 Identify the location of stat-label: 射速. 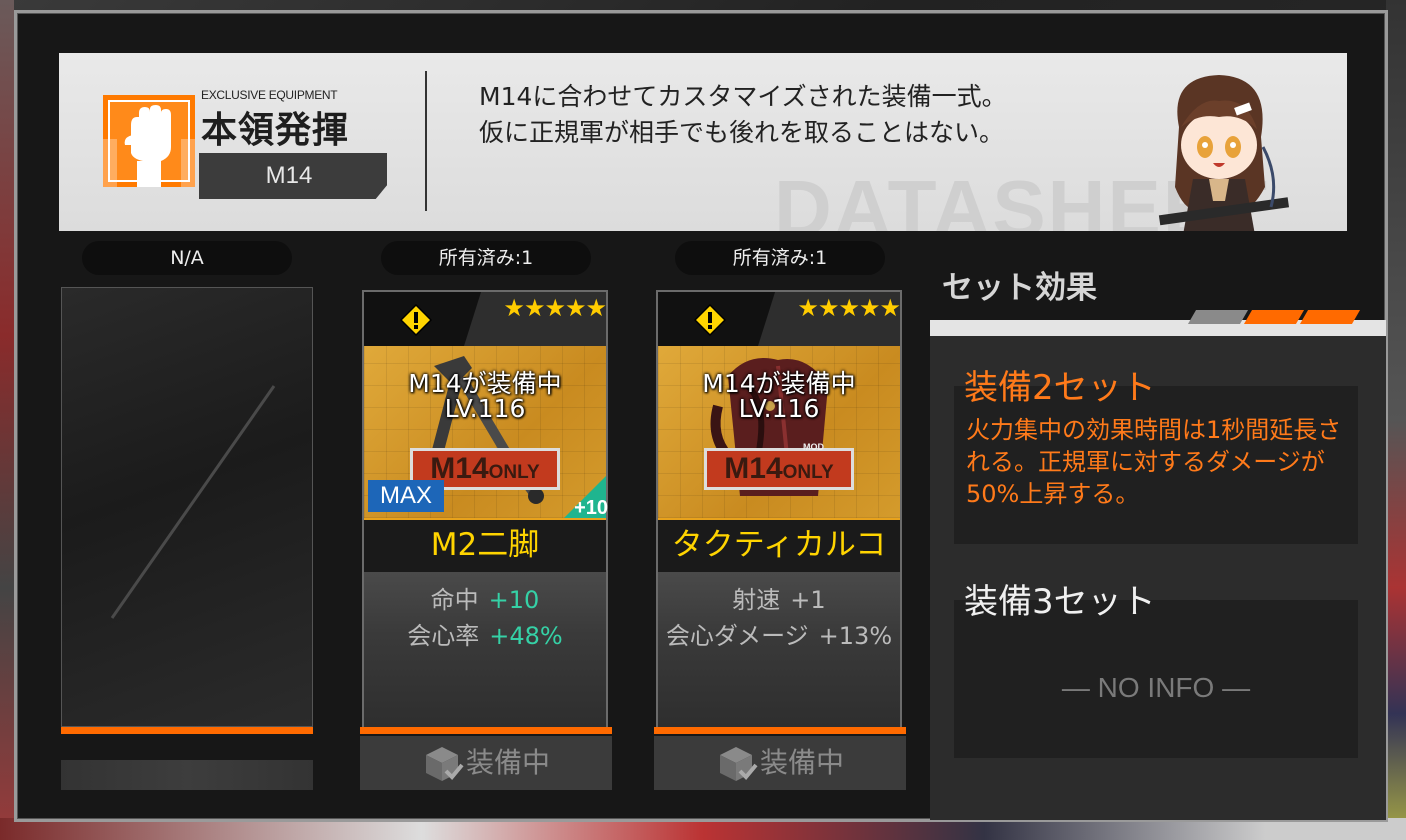
(756, 600).